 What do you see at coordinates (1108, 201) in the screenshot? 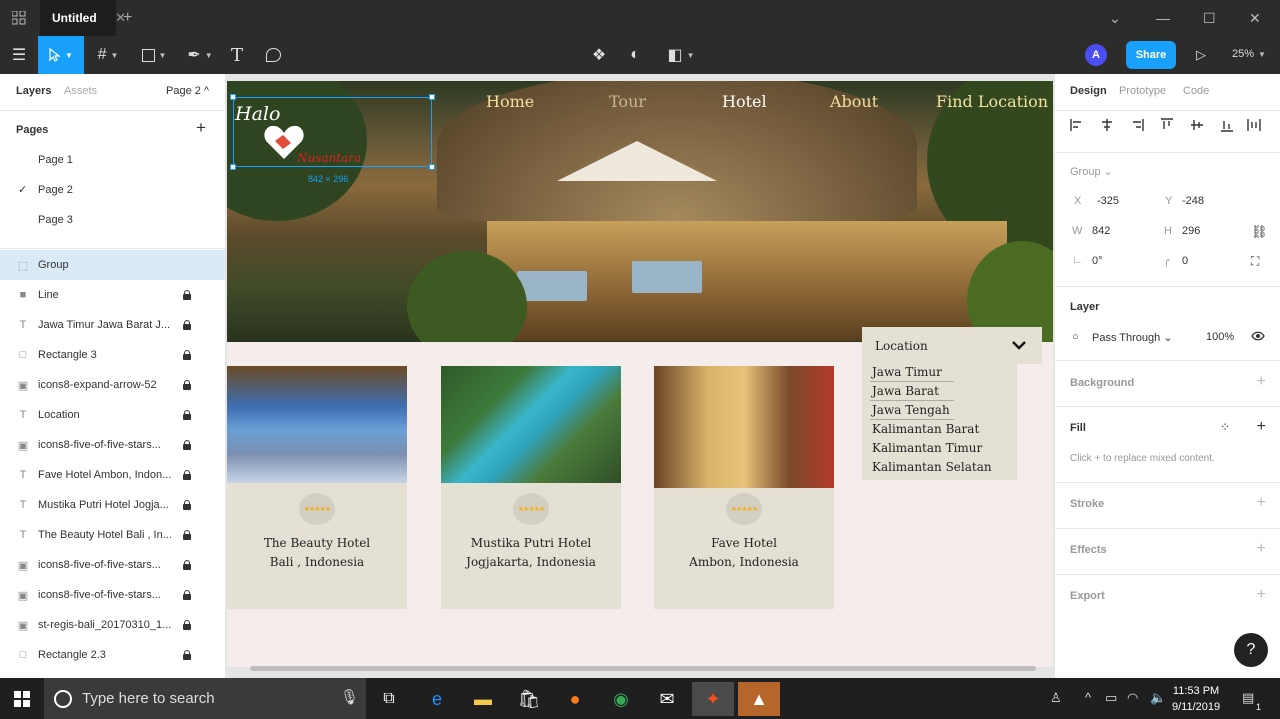
I see `x-field: -325` at bounding box center [1108, 201].